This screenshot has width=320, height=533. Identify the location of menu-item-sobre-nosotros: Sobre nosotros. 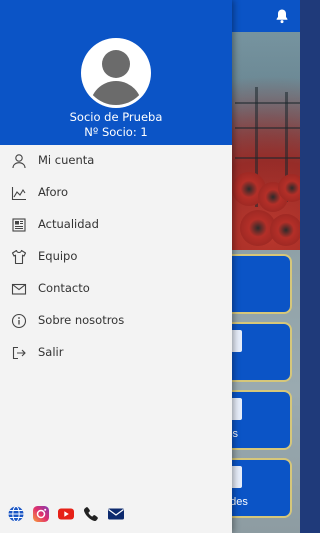
(116, 321).